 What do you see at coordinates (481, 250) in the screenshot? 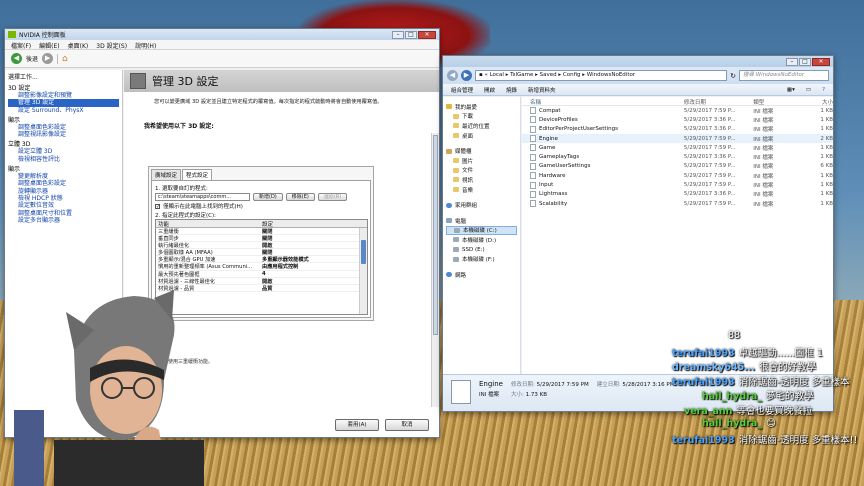
I see `nav-item: SSD (E:)` at bounding box center [481, 250].